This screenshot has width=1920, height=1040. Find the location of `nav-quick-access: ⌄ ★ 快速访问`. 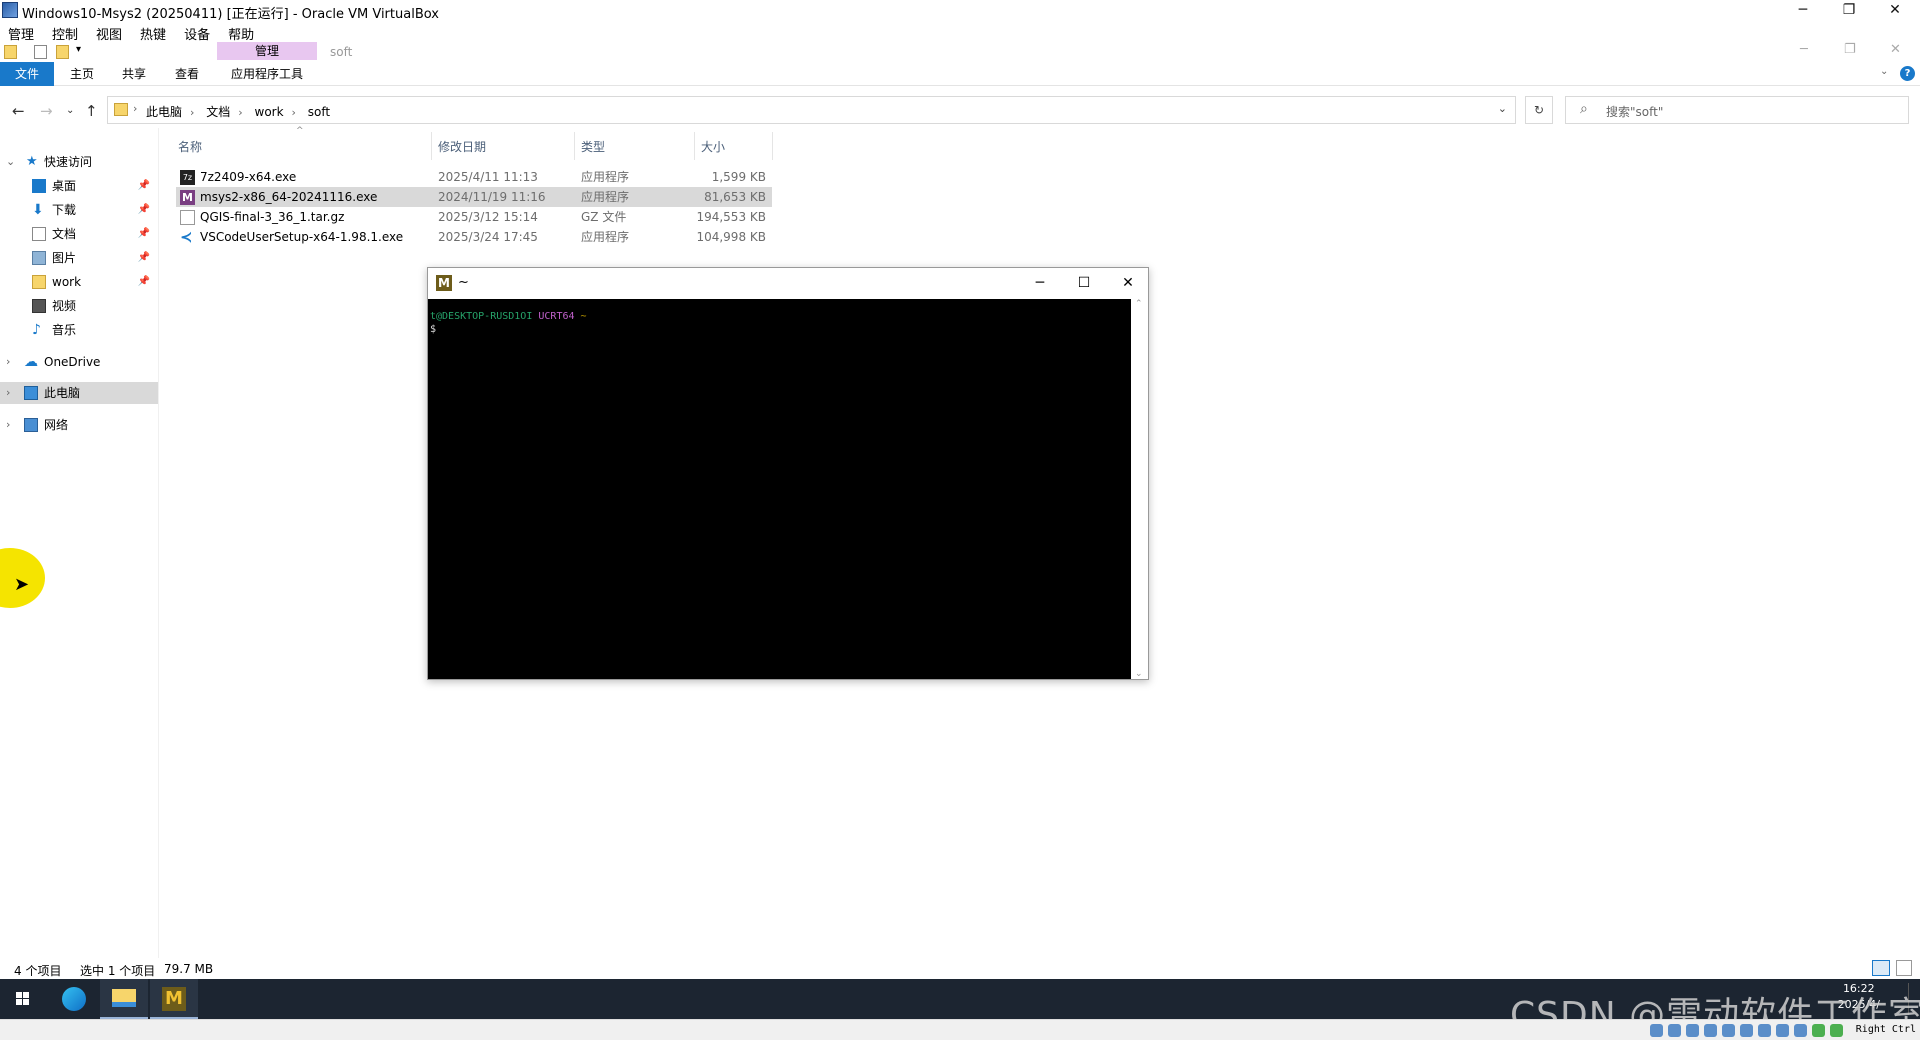

nav-quick-access: ⌄ ★ 快速访问 is located at coordinates (79, 162).